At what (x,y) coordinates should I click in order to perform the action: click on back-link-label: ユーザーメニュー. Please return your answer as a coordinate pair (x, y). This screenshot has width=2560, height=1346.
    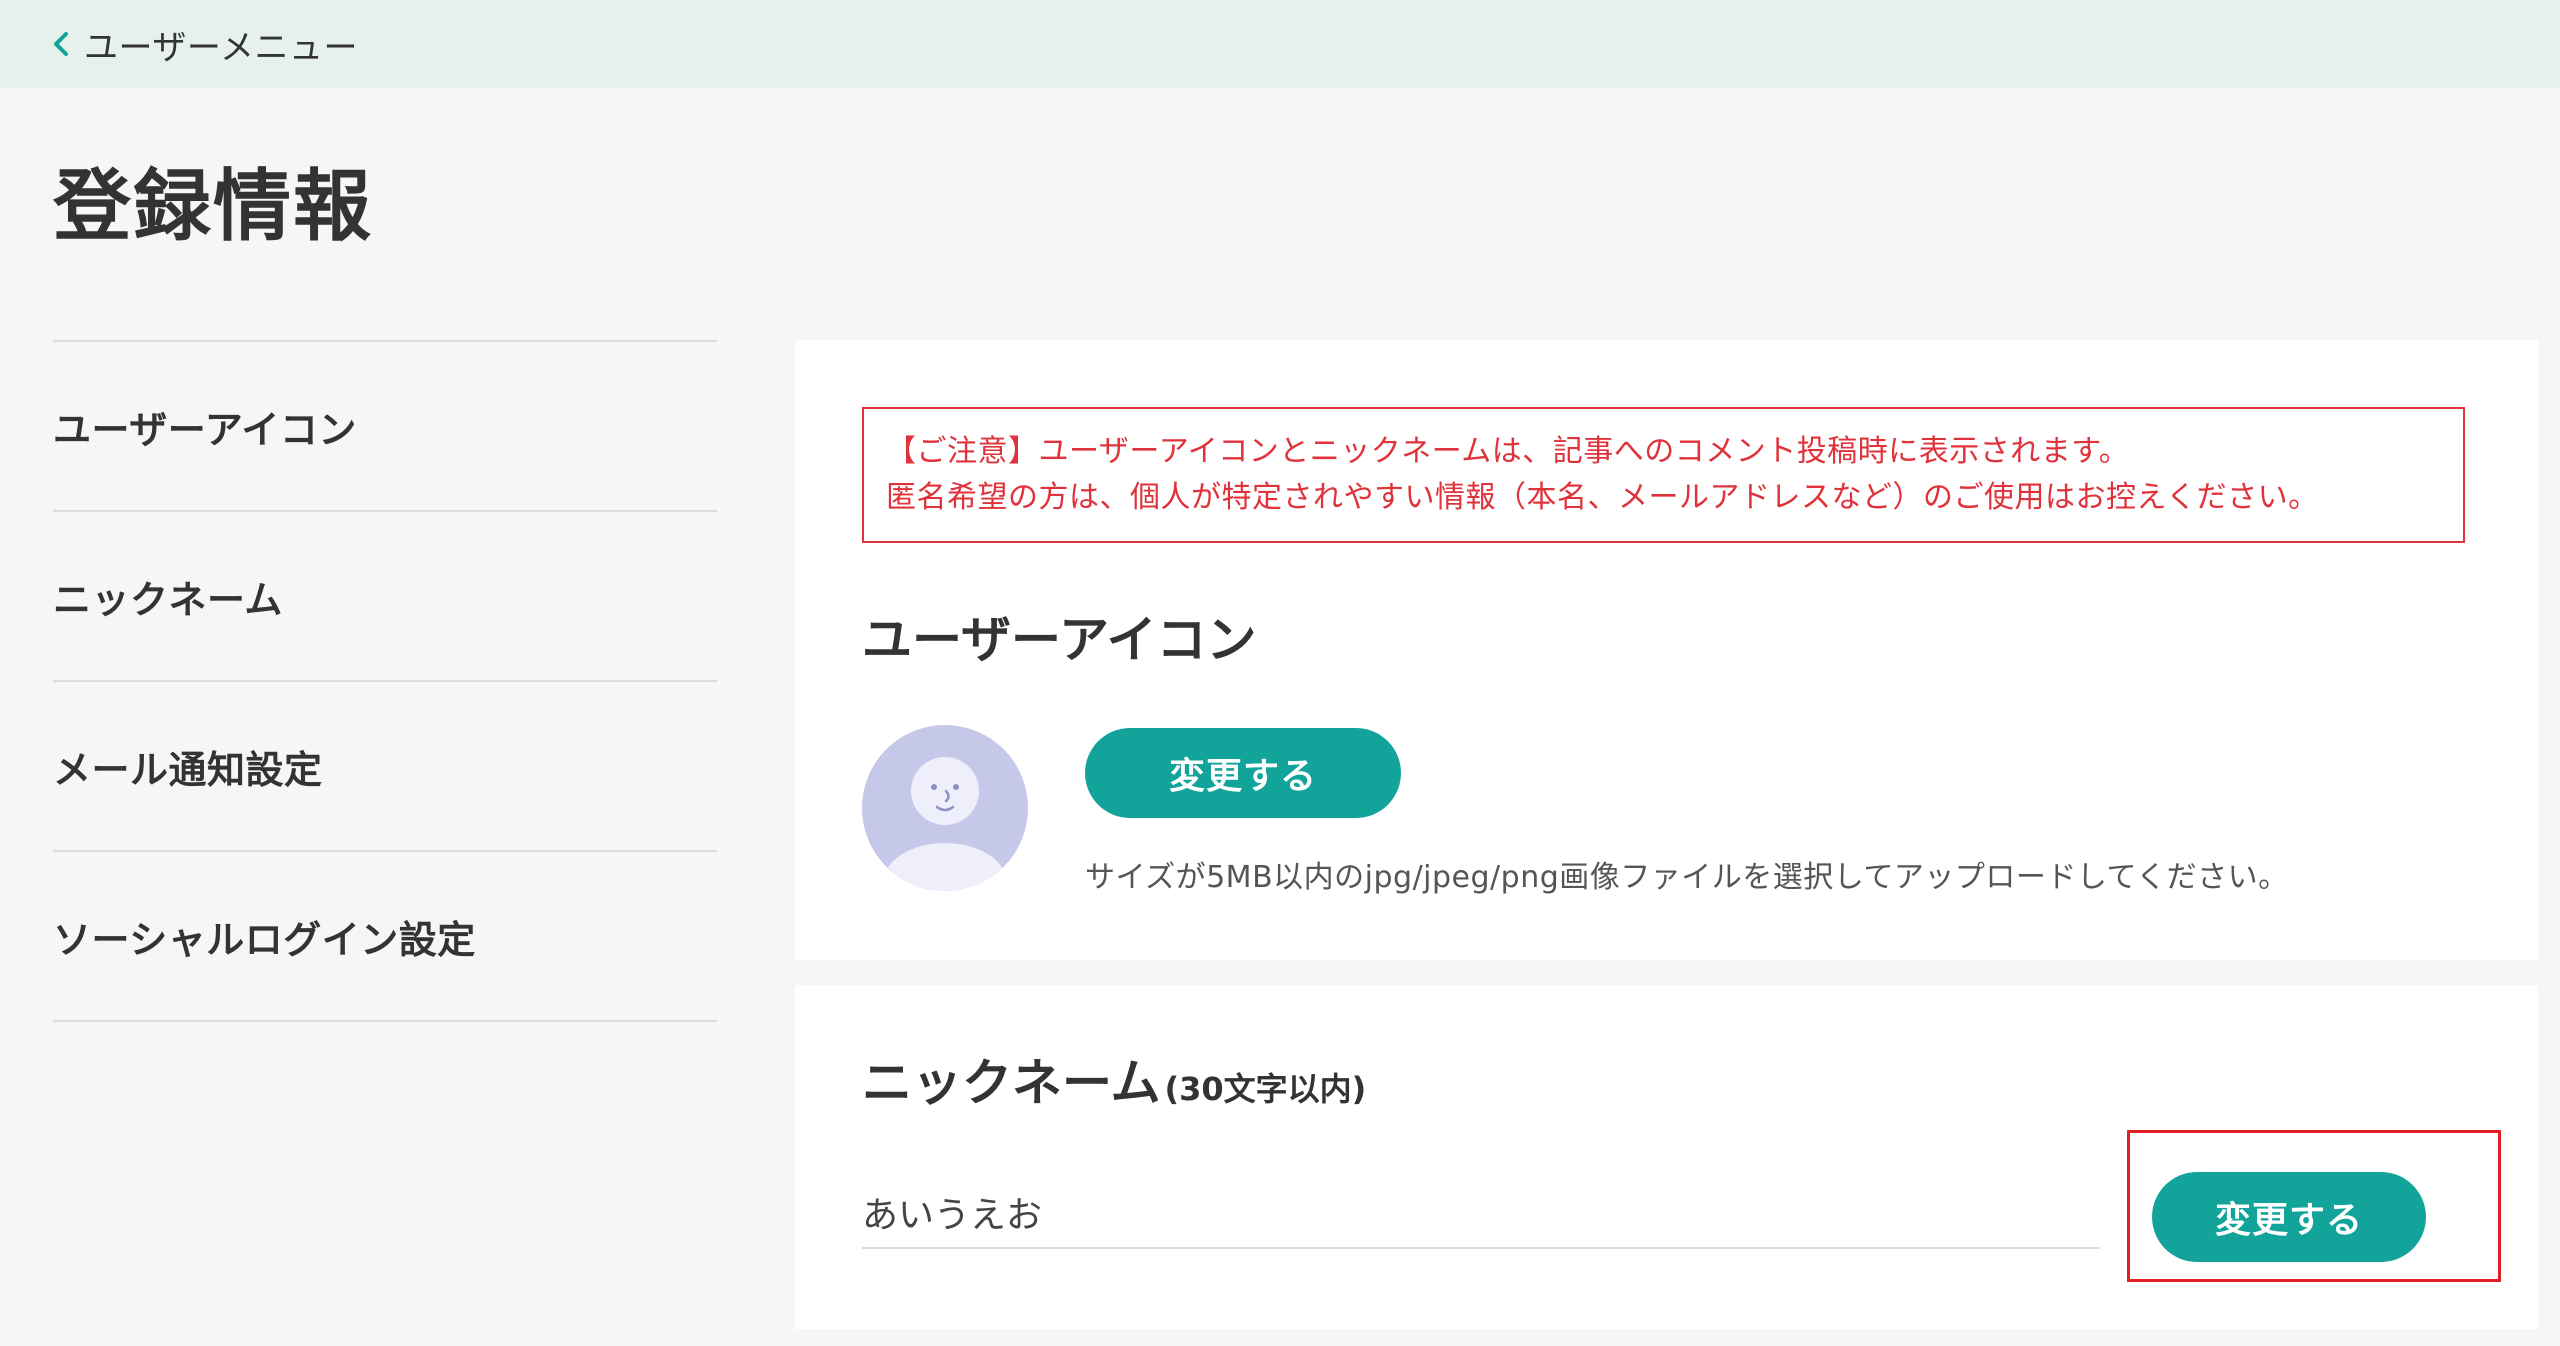
    Looking at the image, I should click on (221, 47).